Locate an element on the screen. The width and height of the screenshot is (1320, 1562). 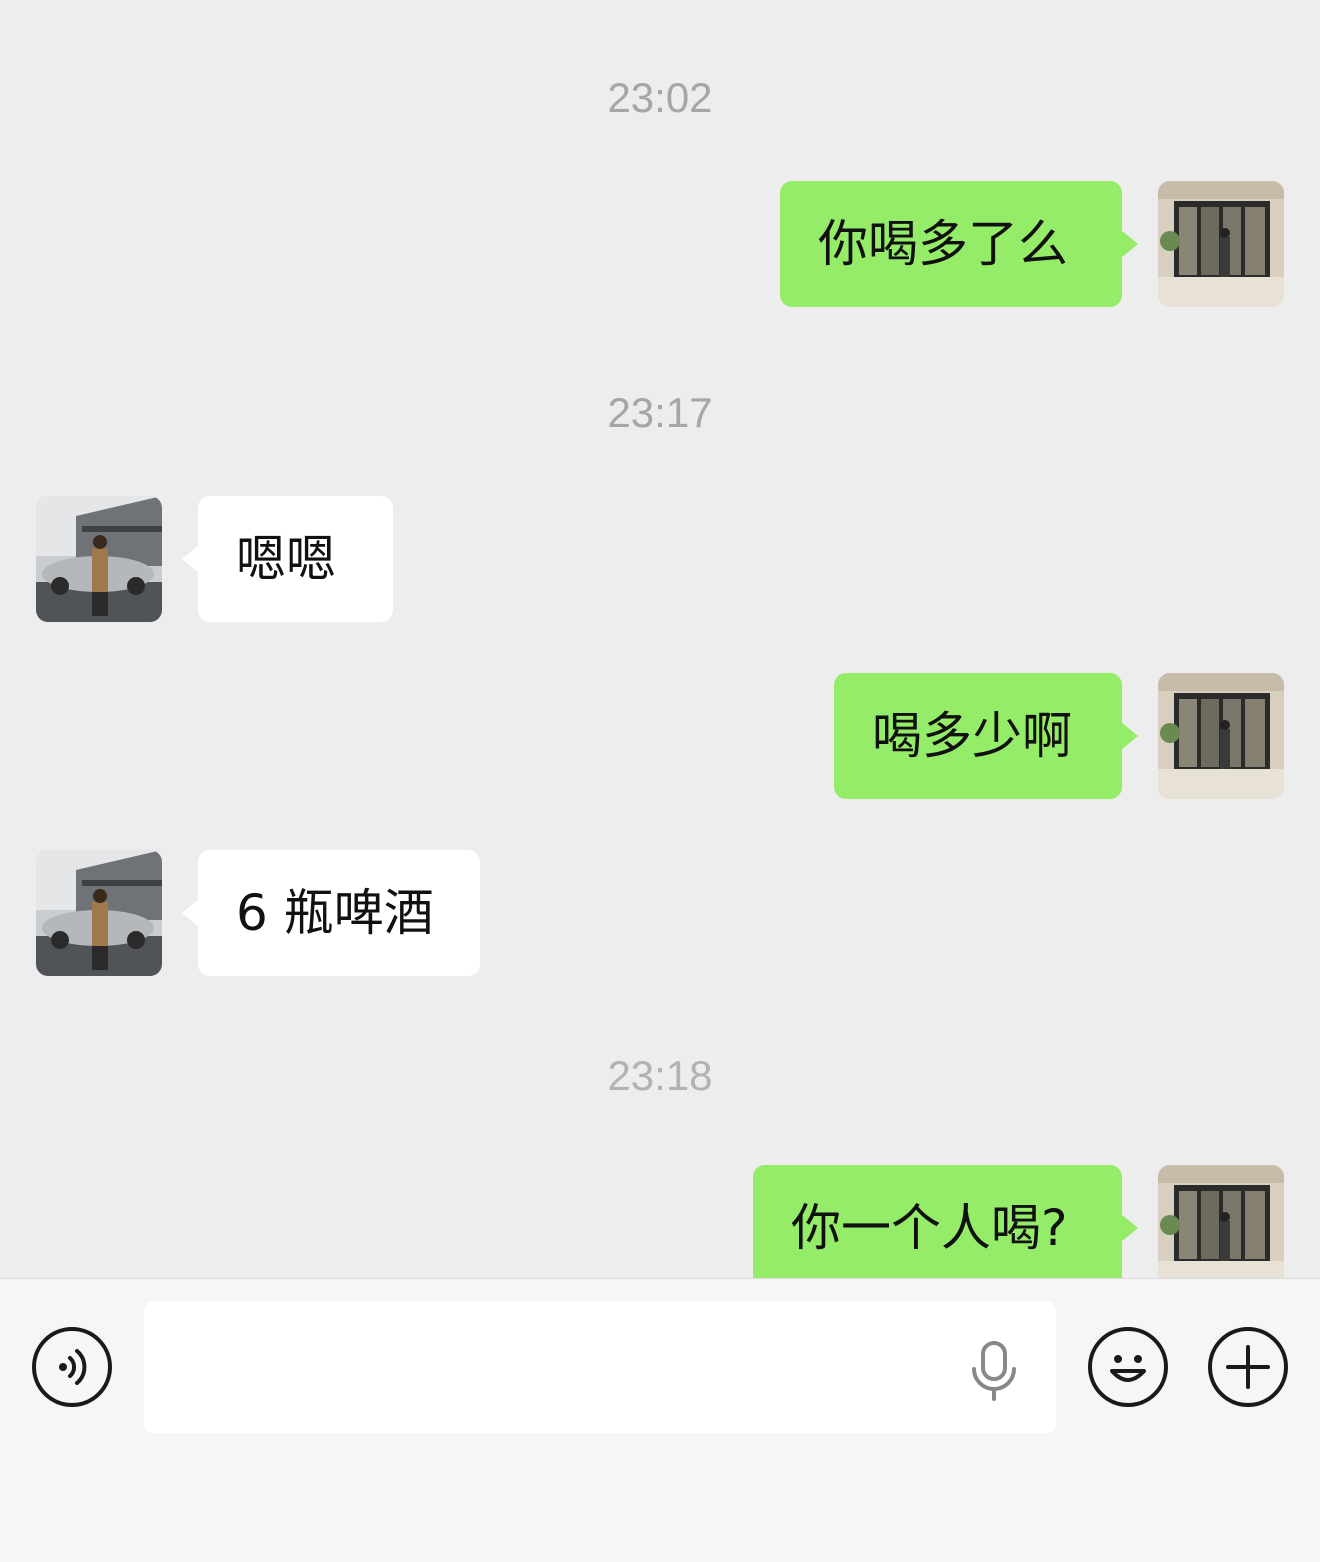
message-text: 喝多少啊 is located at coordinates (972, 736).